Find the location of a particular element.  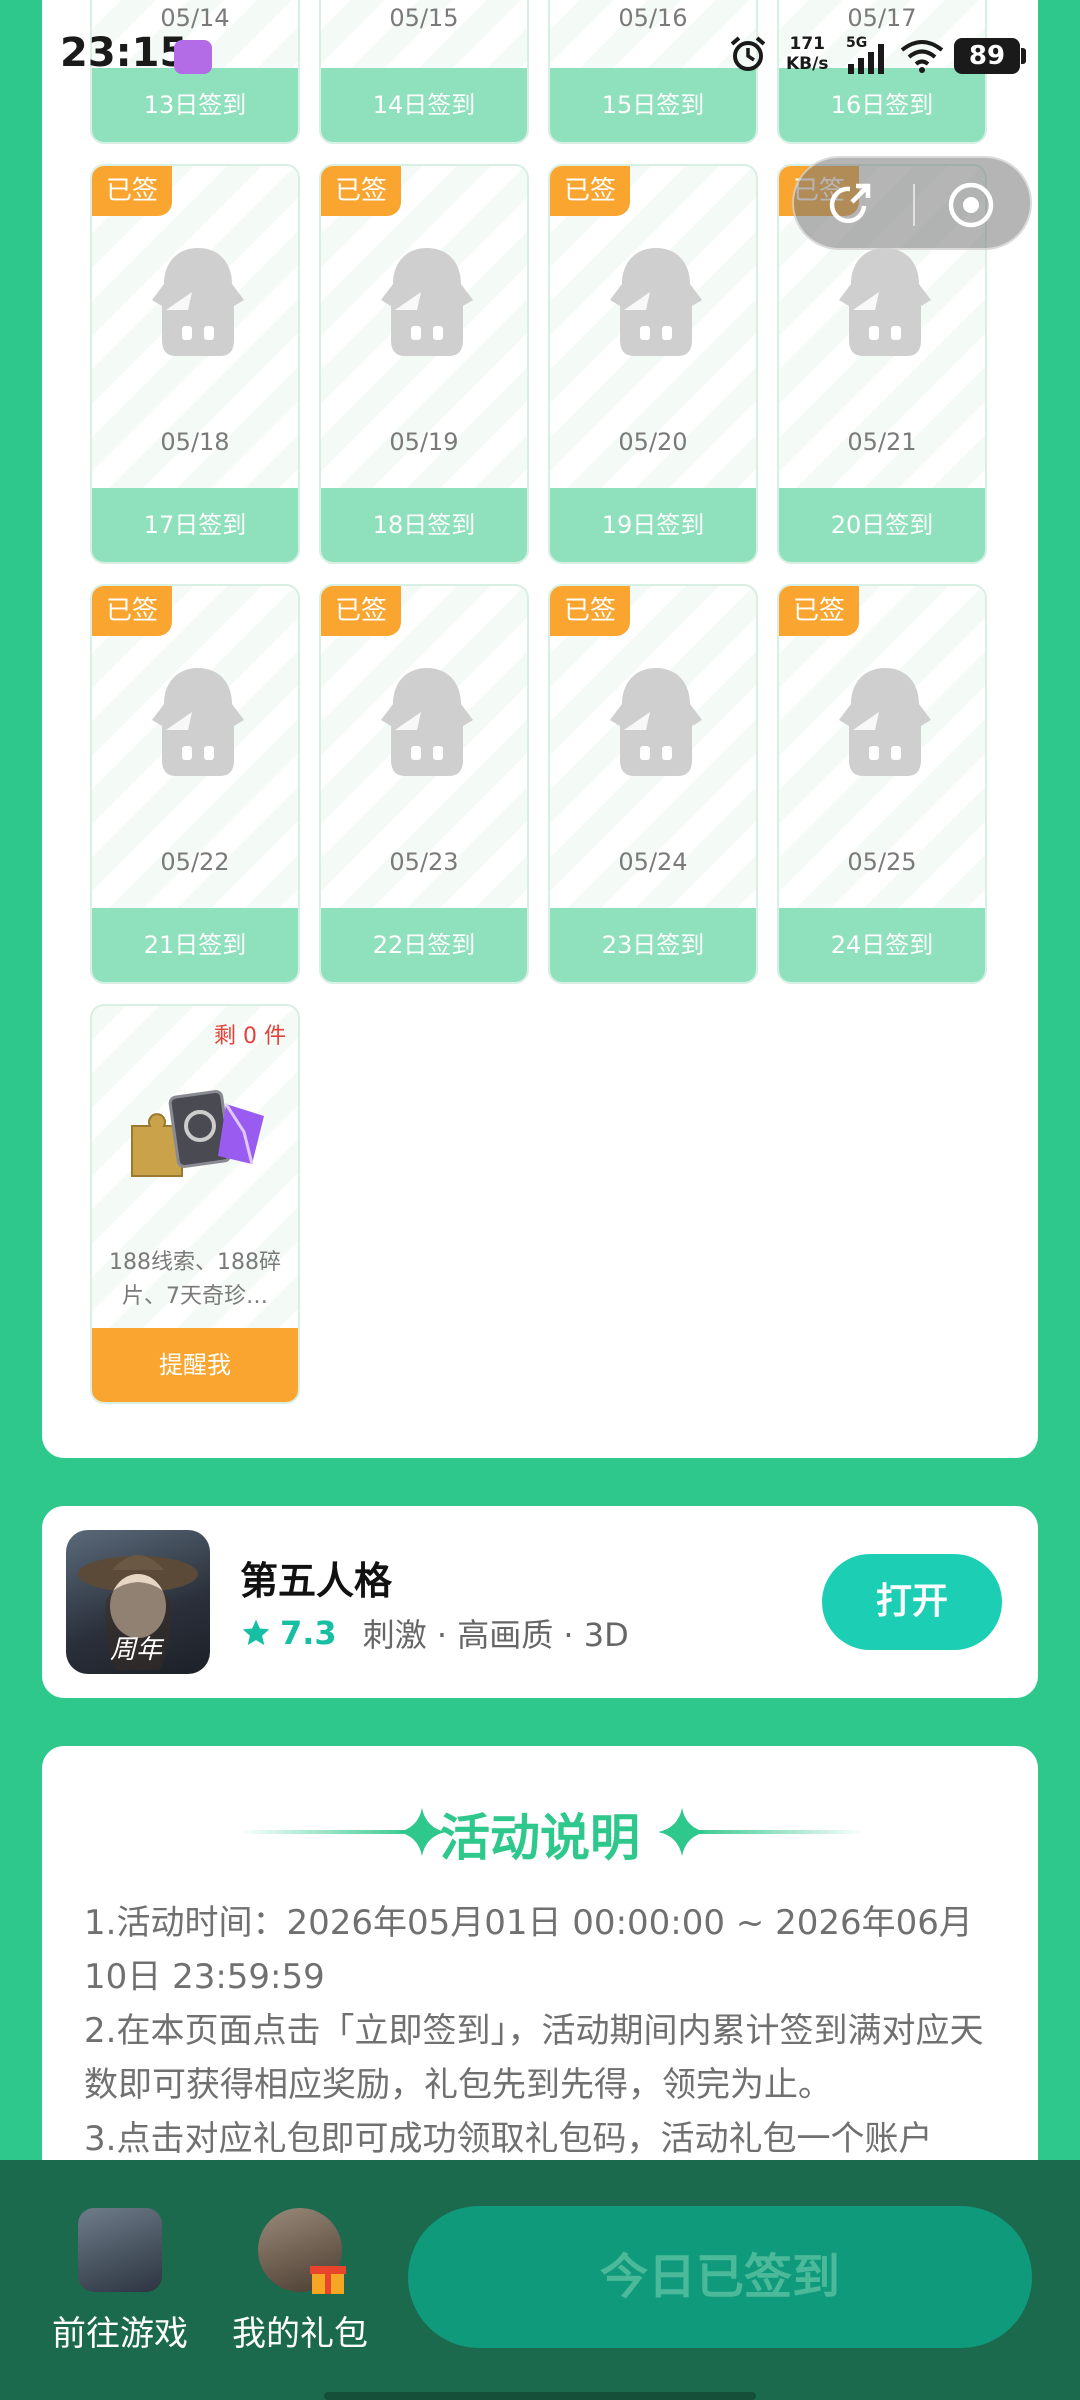

status-time: 23:15 is located at coordinates (124, 53).